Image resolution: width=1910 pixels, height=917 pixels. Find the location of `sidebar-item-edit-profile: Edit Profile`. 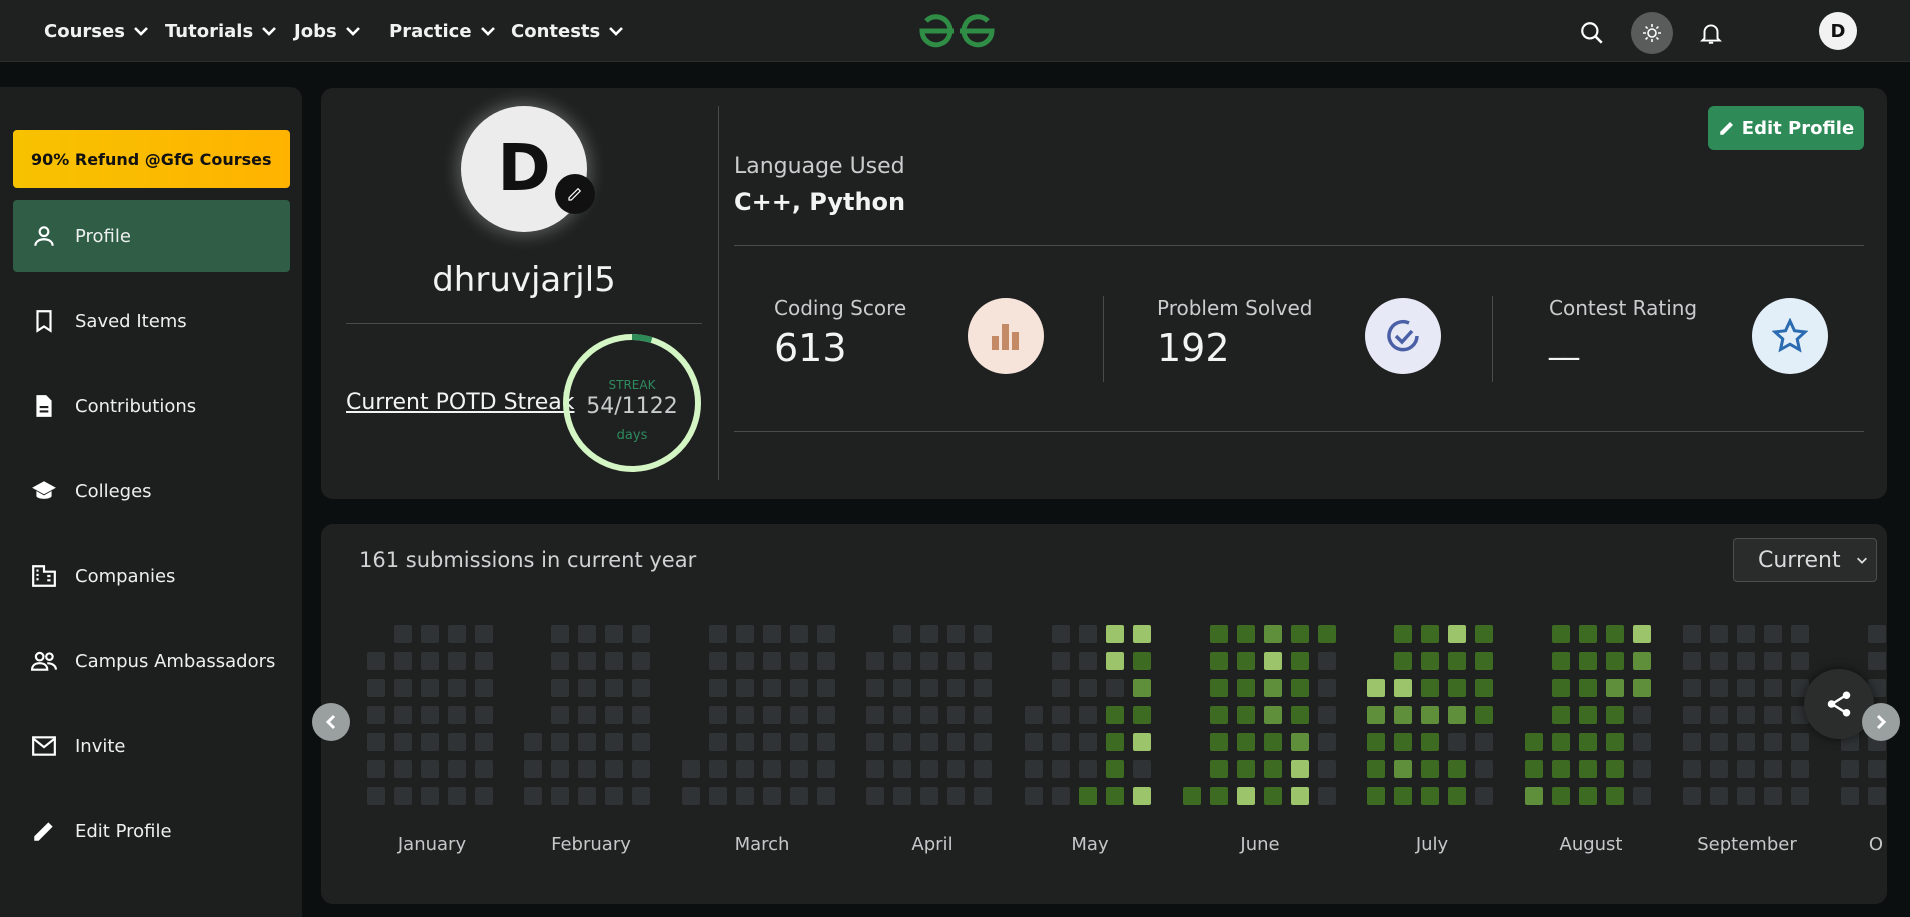

sidebar-item-edit-profile: Edit Profile is located at coordinates (151, 831).